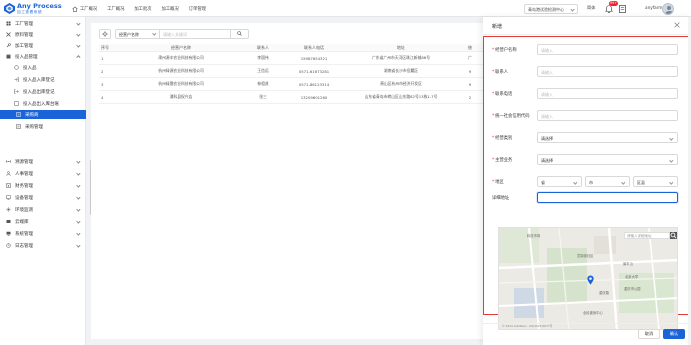 The width and height of the screenshot is (691, 345). Describe the element at coordinates (8, 45) in the screenshot. I see `wrench-icon` at that location.